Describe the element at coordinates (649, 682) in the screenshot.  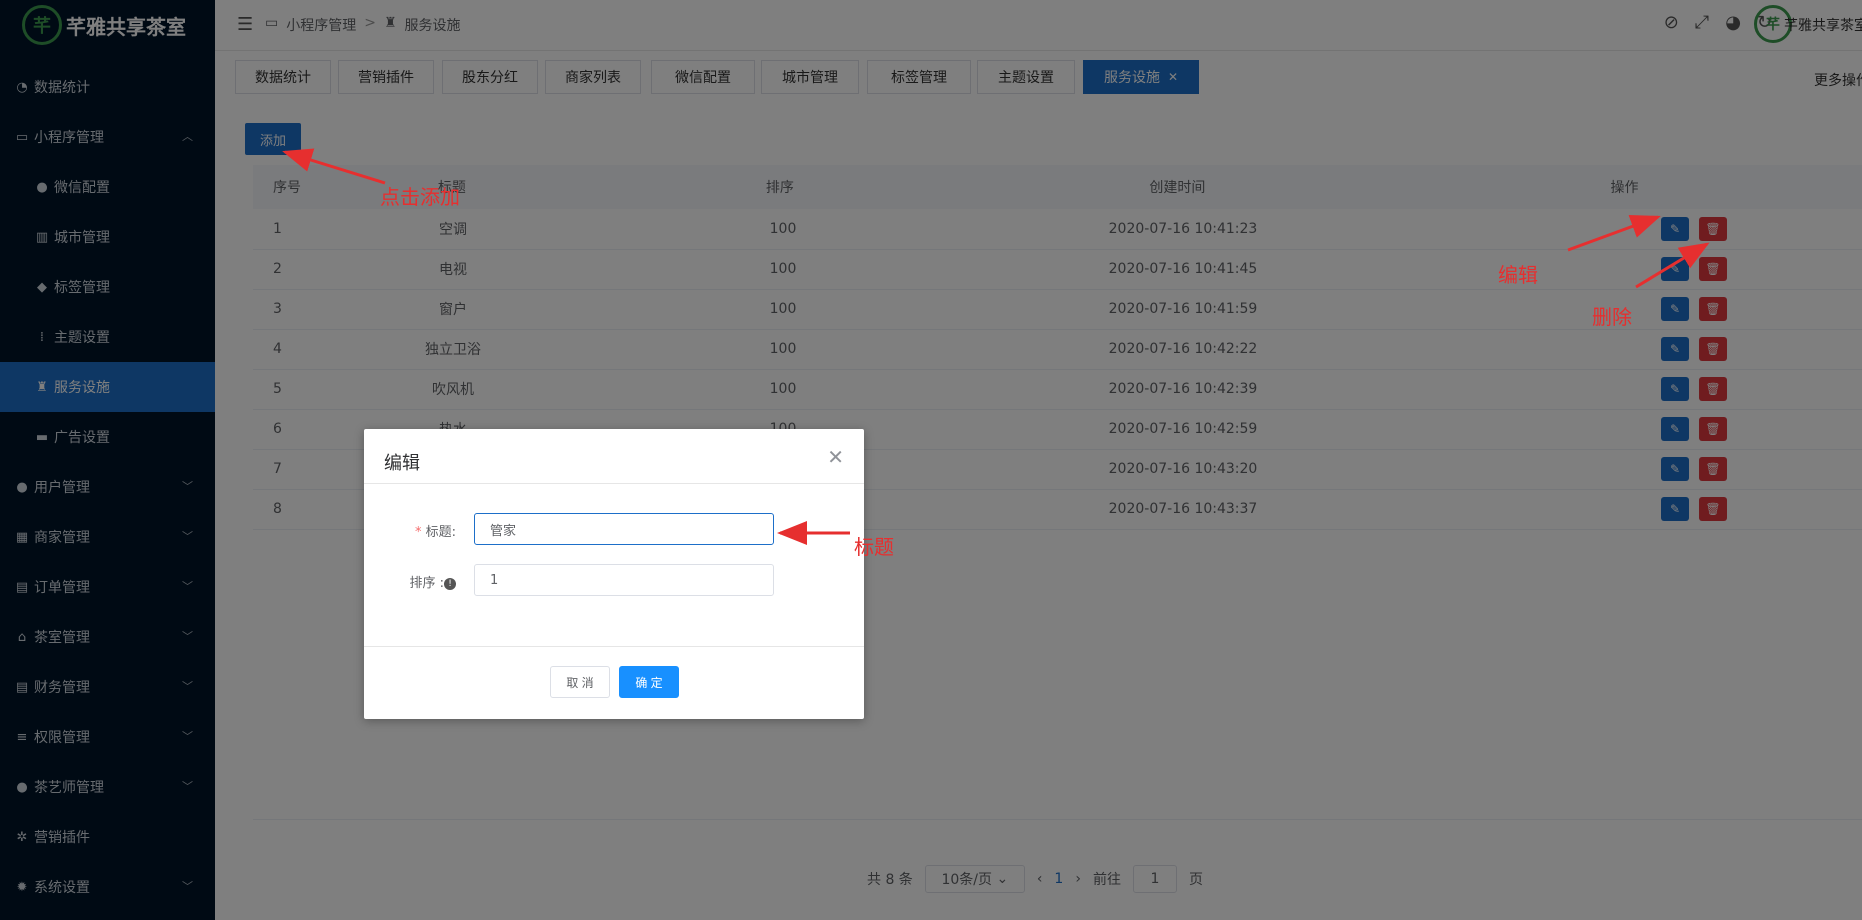
I see `confirm-button: 确 定` at that location.